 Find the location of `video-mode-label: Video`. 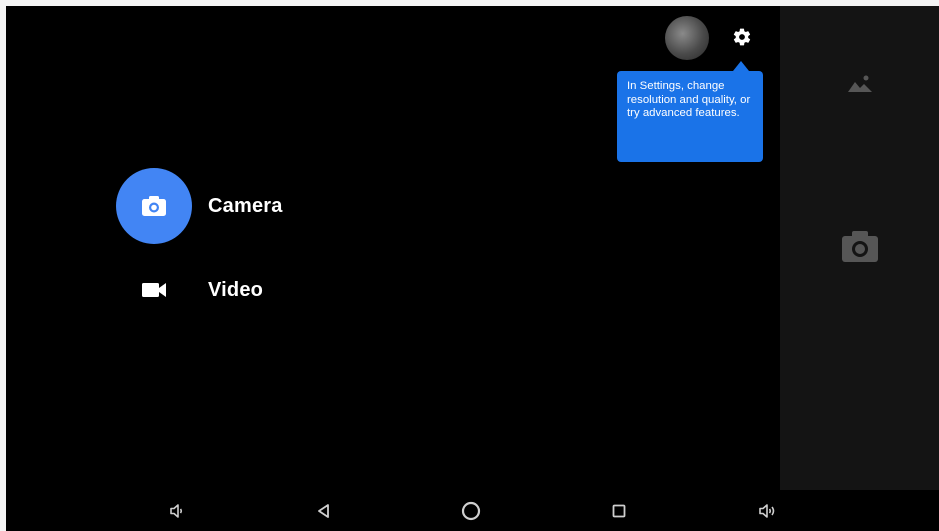

video-mode-label: Video is located at coordinates (236, 289).